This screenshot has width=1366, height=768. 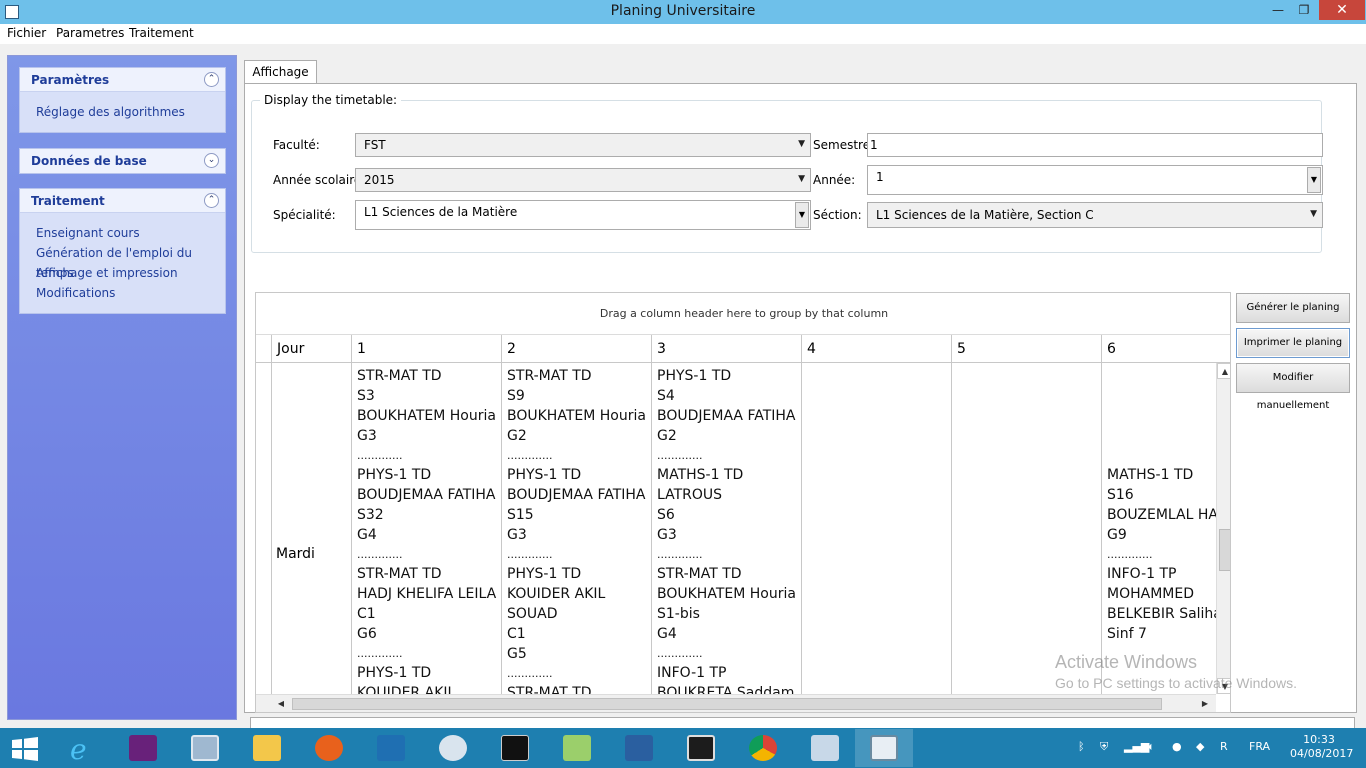 I want to click on powershell-icon, so click(x=639, y=748).